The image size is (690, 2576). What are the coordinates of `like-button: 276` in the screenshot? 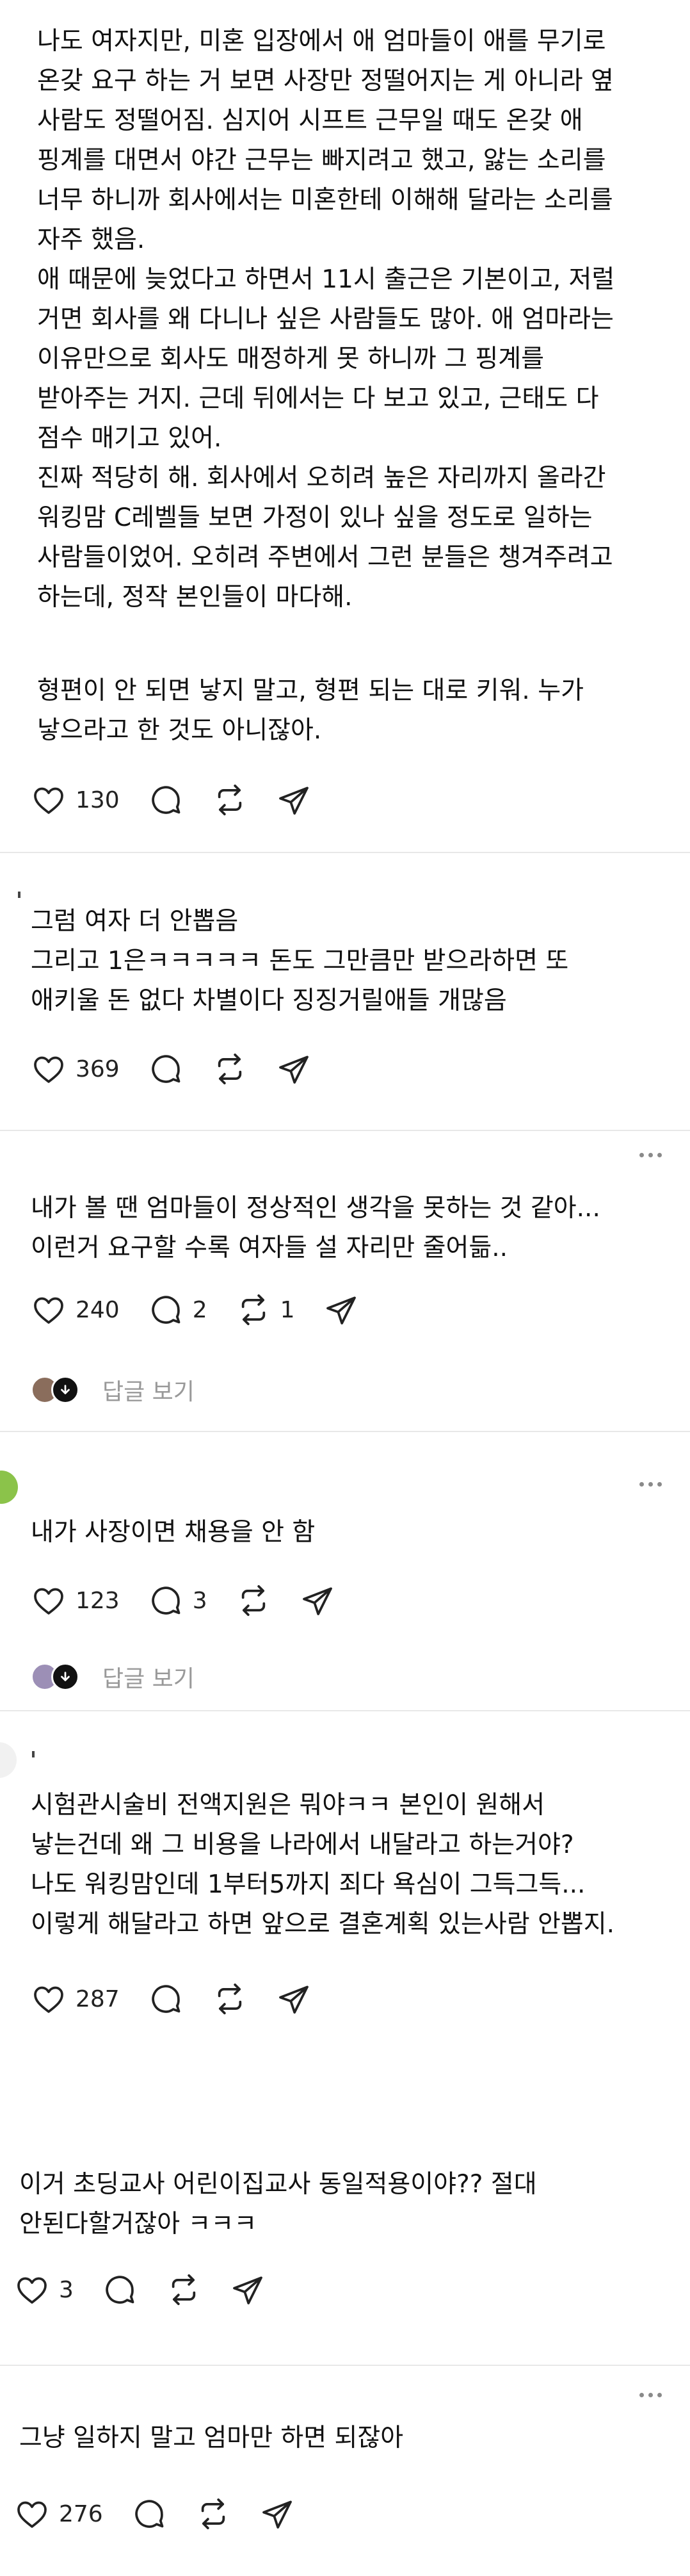 It's located at (72, 2514).